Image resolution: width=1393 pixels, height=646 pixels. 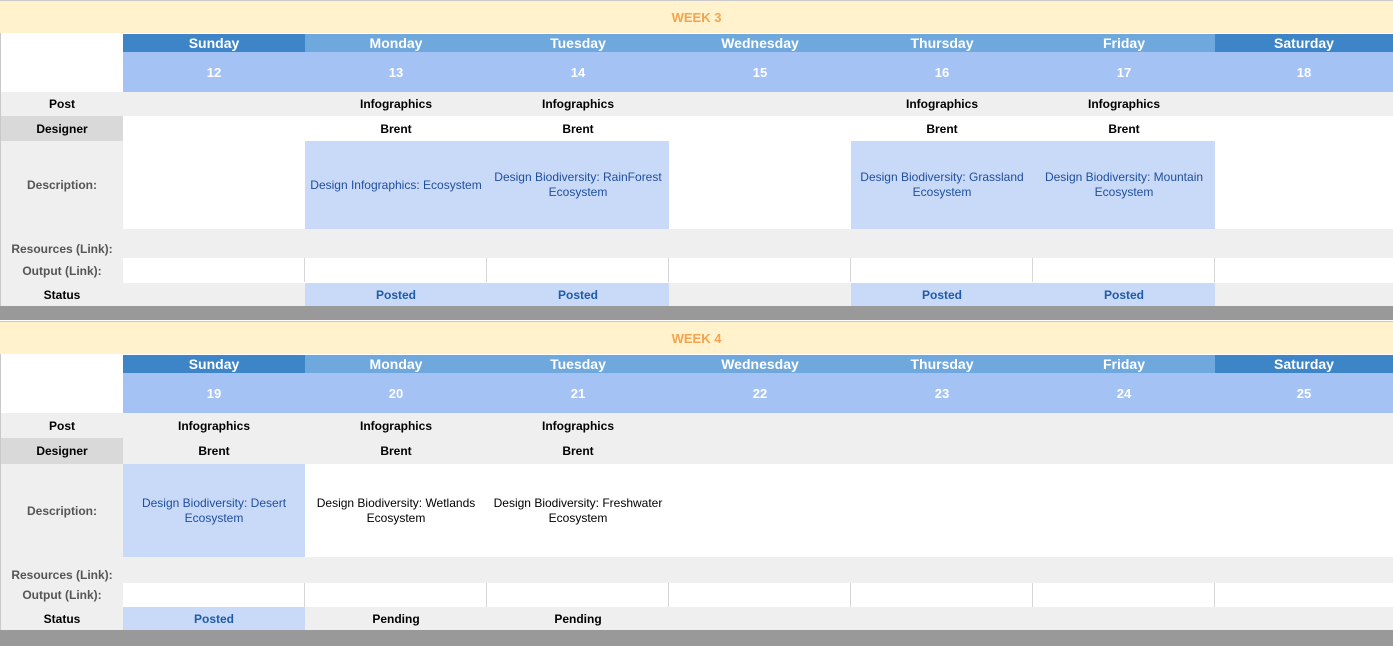 I want to click on day-number: 23, so click(x=942, y=393).